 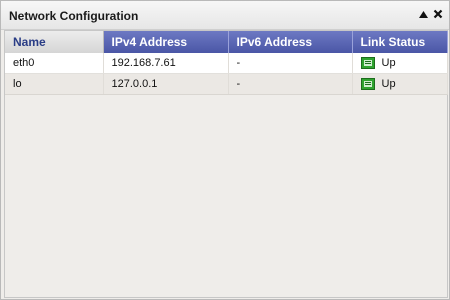 I want to click on table-row: eth0 192.168.7.61 - Up, so click(x=226, y=63).